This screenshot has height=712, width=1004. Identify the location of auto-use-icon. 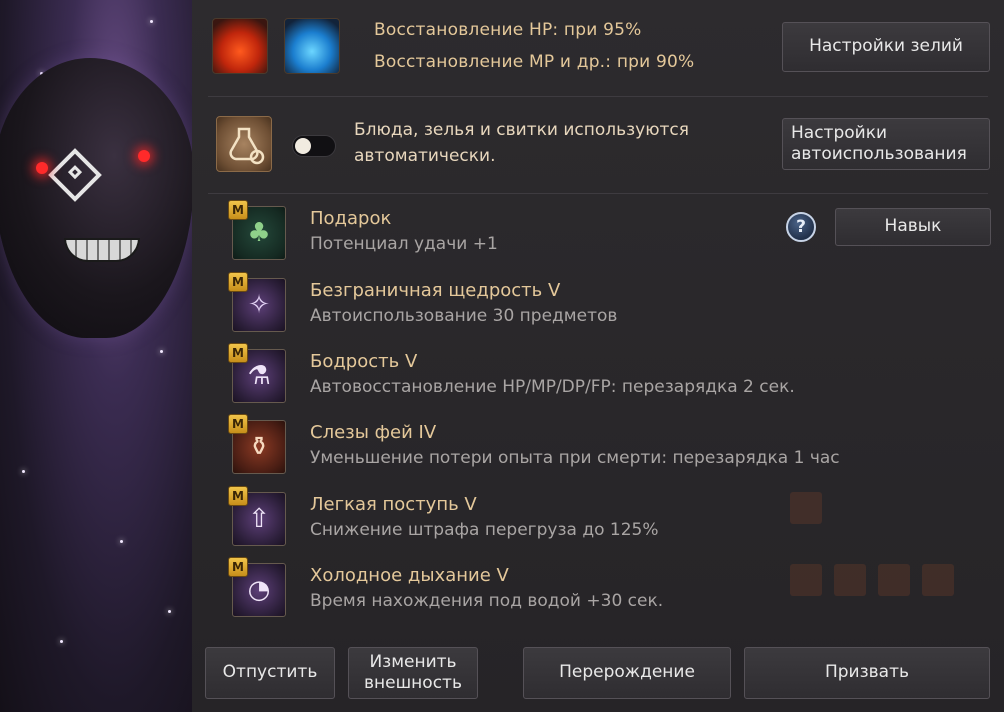
(244, 144).